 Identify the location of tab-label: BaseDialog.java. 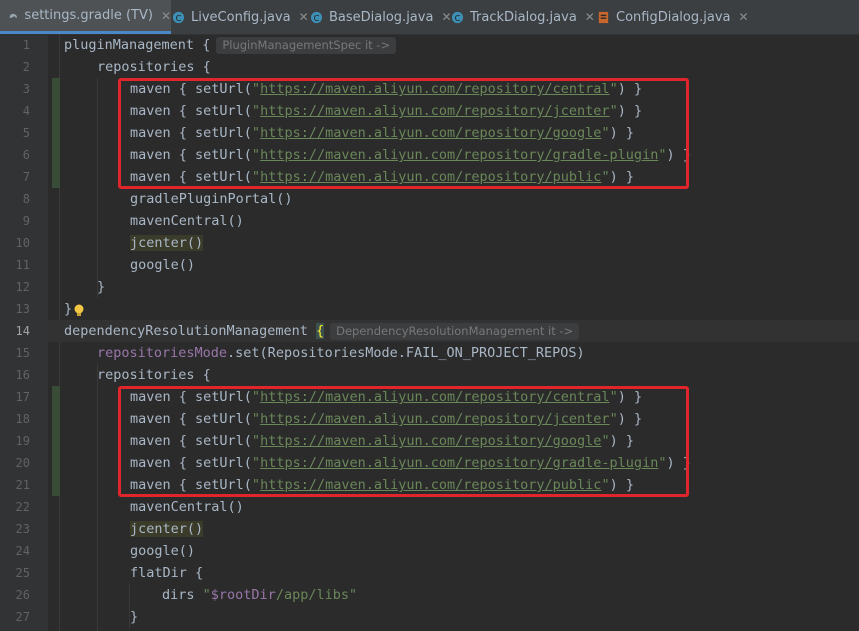
(381, 17).